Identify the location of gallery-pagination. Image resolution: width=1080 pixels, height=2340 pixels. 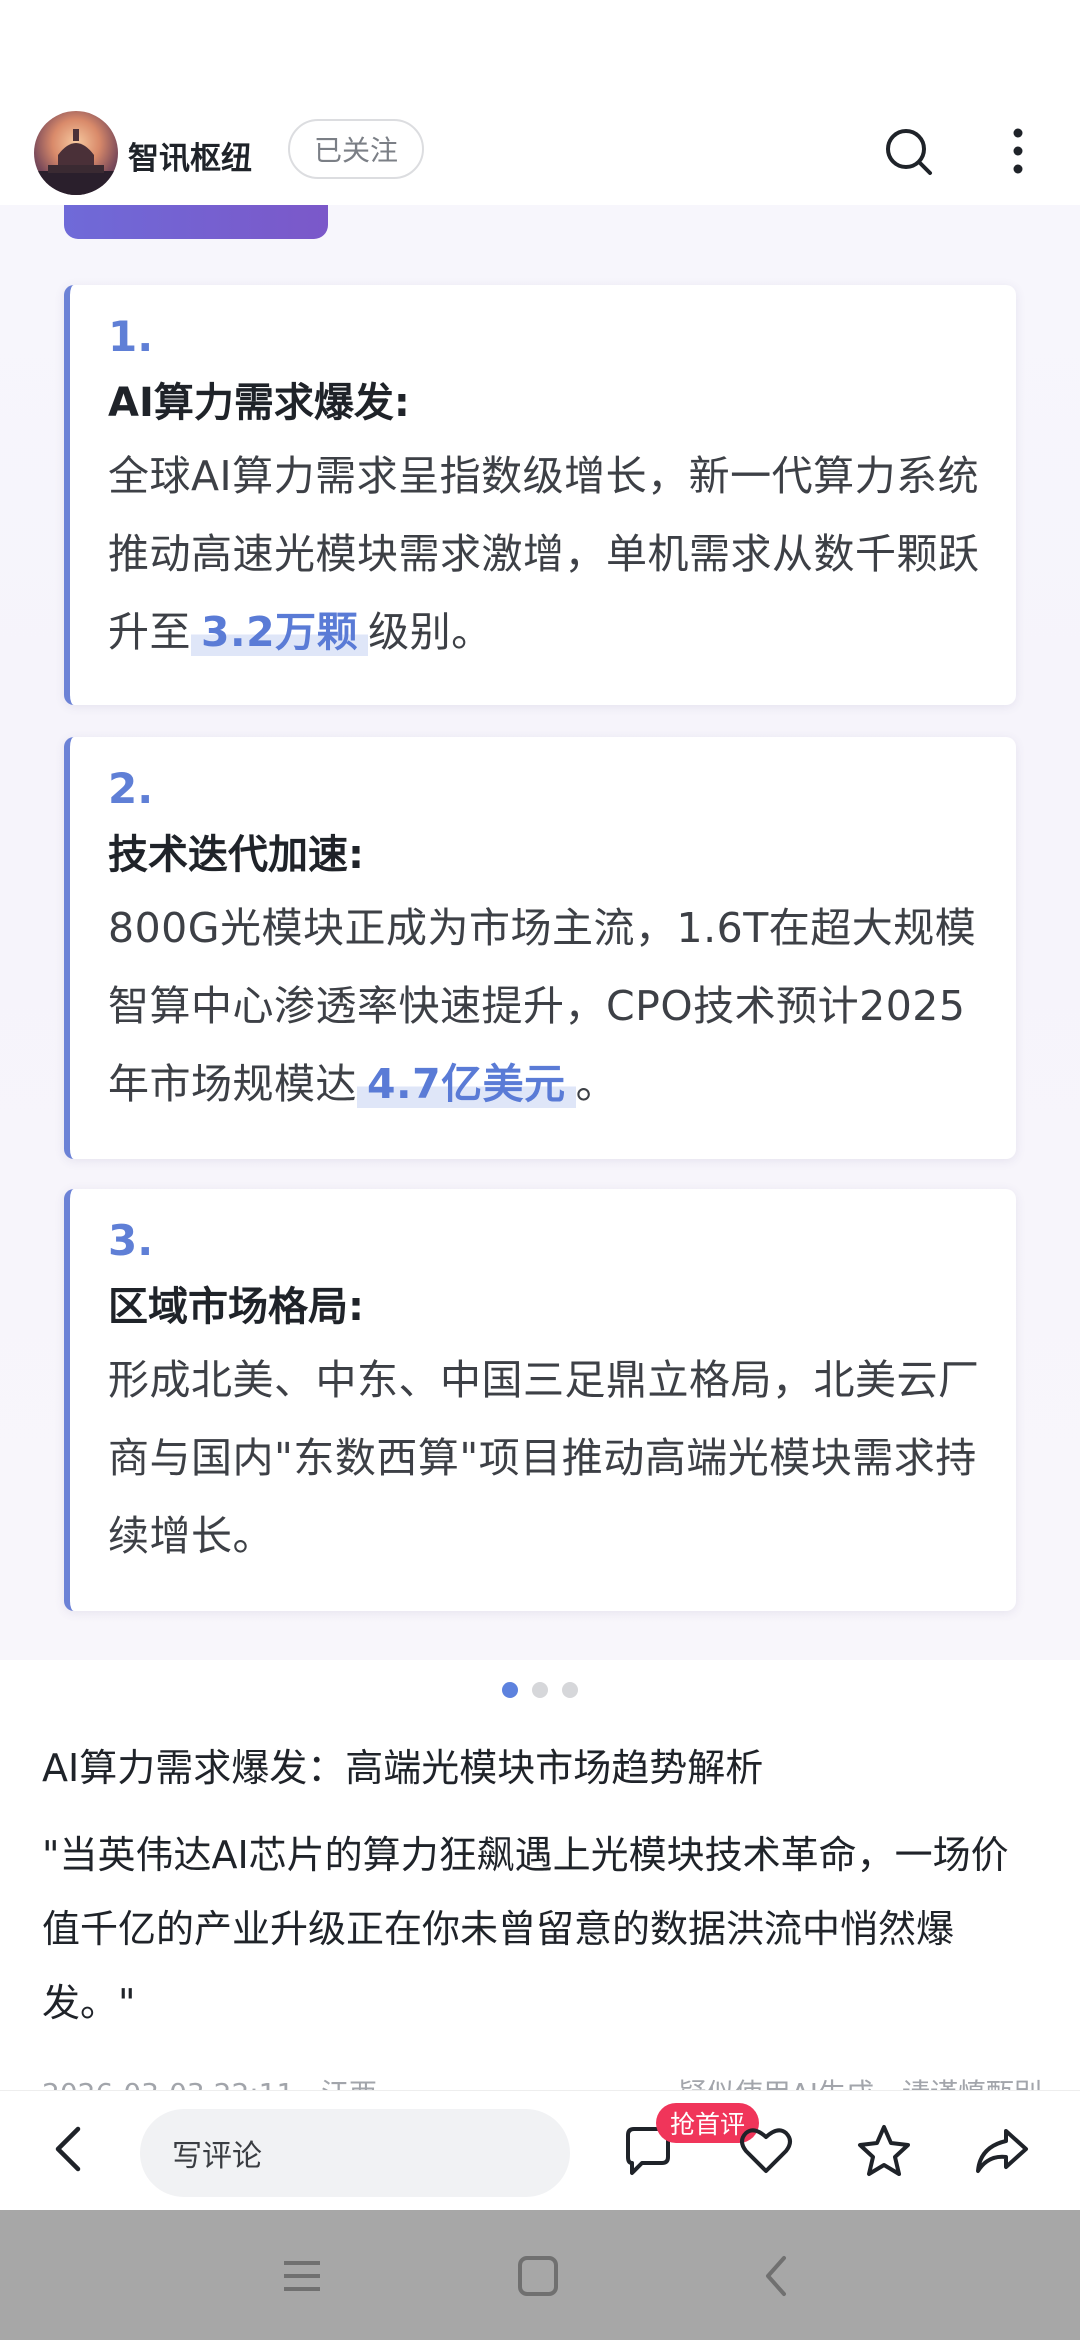
(540, 1692).